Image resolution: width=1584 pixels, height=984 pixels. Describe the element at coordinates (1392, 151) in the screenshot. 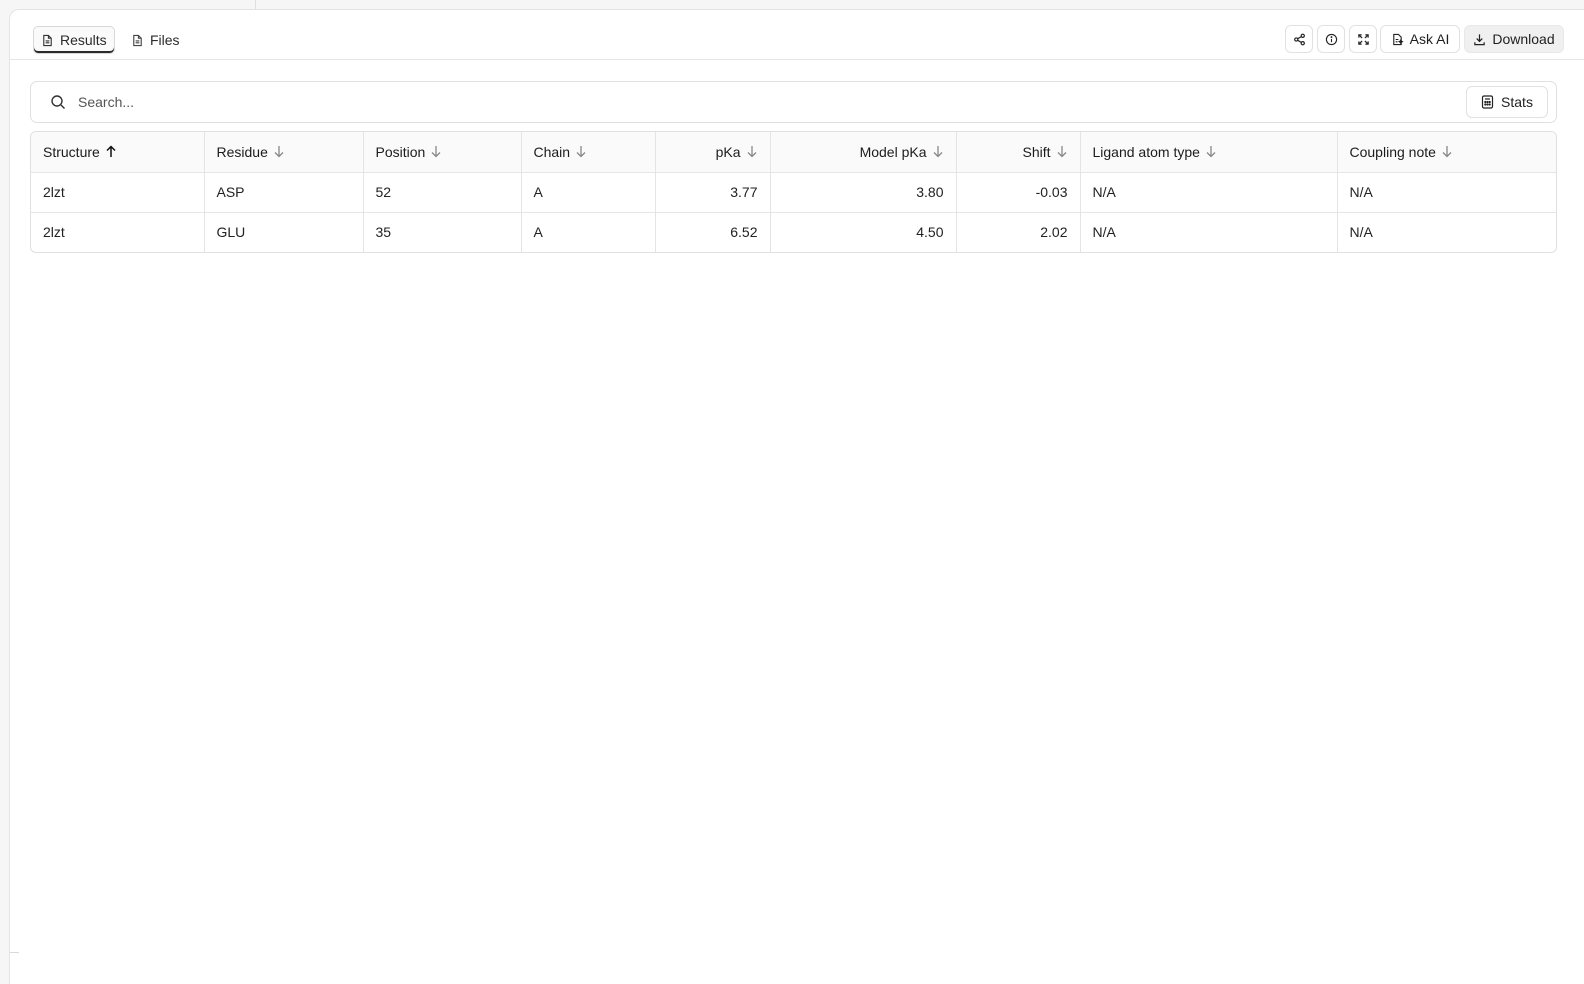

I see `column-label: Coupling note` at that location.